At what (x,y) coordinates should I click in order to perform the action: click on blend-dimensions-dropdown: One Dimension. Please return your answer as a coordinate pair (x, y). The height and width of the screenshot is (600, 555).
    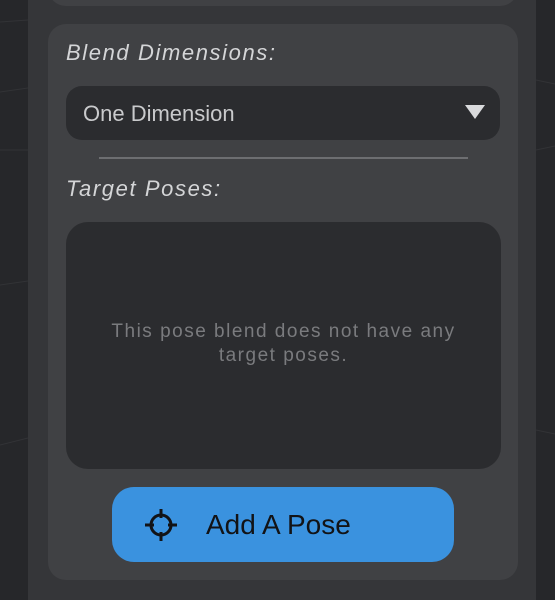
    Looking at the image, I should click on (283, 113).